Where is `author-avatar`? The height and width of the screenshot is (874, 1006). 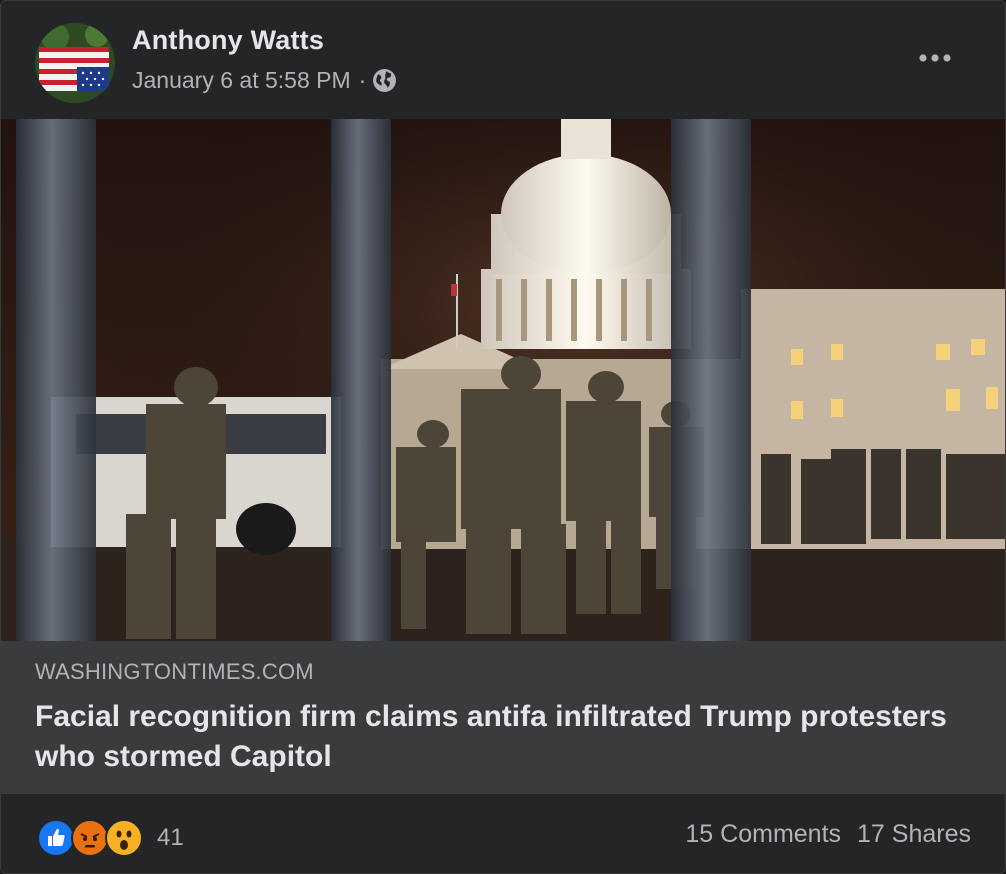
author-avatar is located at coordinates (75, 63).